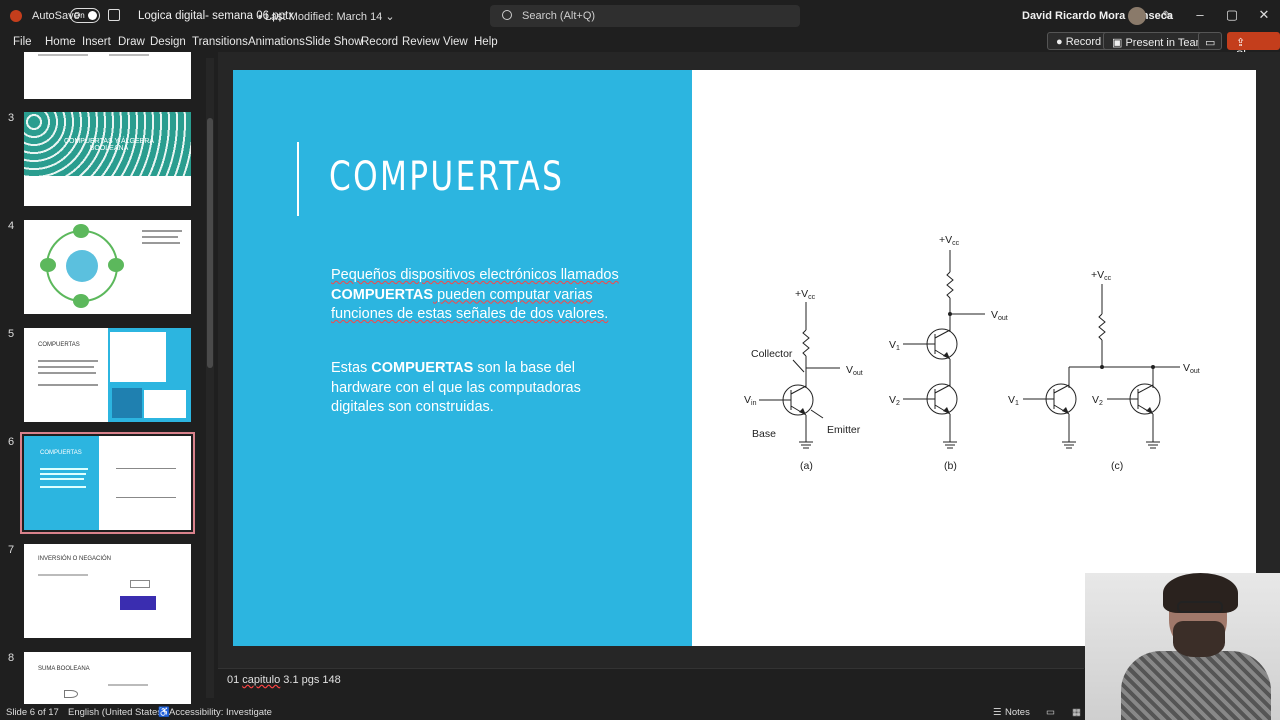 The height and width of the screenshot is (720, 1280). What do you see at coordinates (75, 559) in the screenshot?
I see `thumbnail-title: INVERSIÓN O NEGACIÓN` at bounding box center [75, 559].